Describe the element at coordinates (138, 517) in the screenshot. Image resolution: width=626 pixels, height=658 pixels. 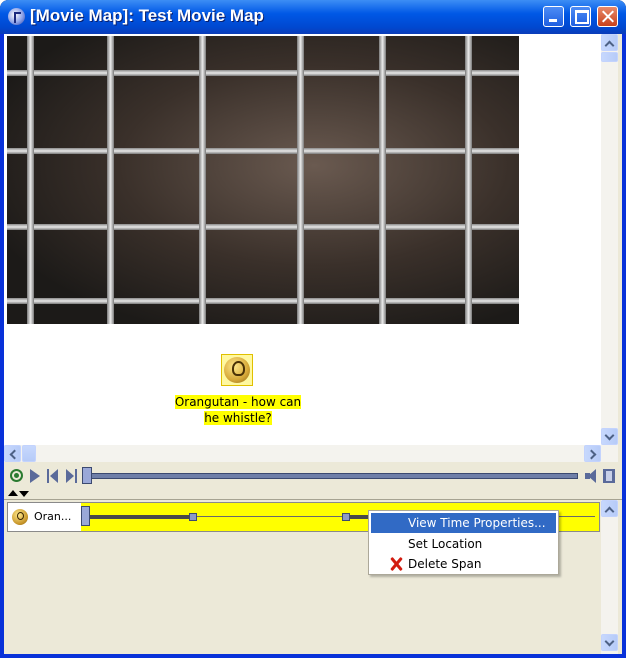
I see `span-segment` at that location.